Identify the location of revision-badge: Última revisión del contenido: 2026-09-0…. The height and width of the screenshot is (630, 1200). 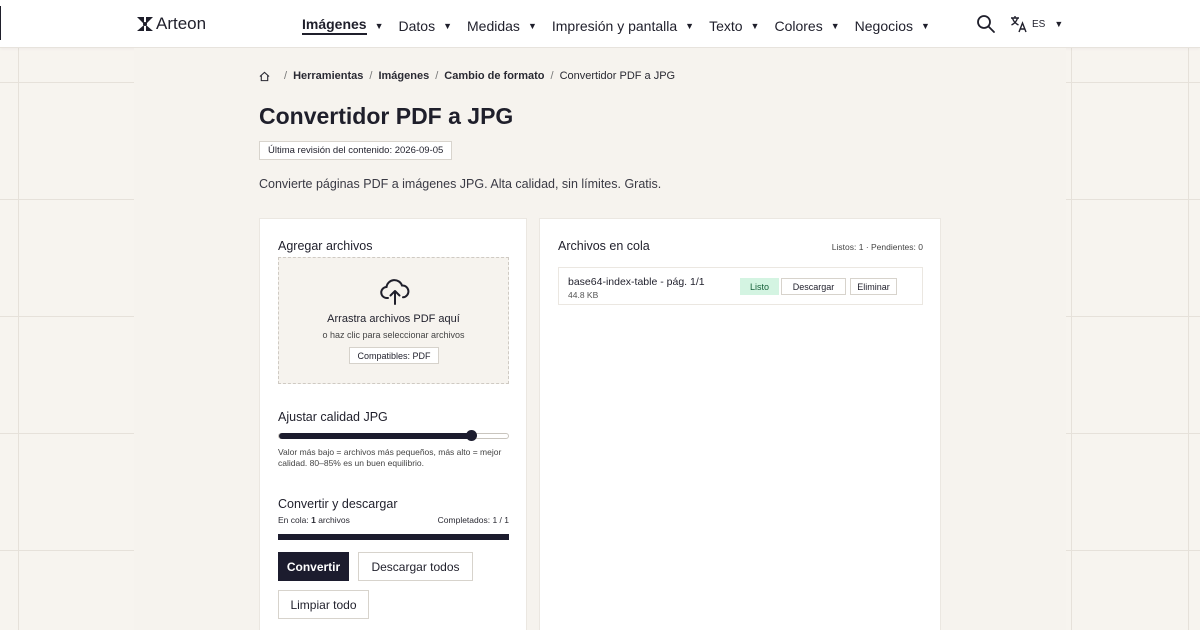
(356, 150).